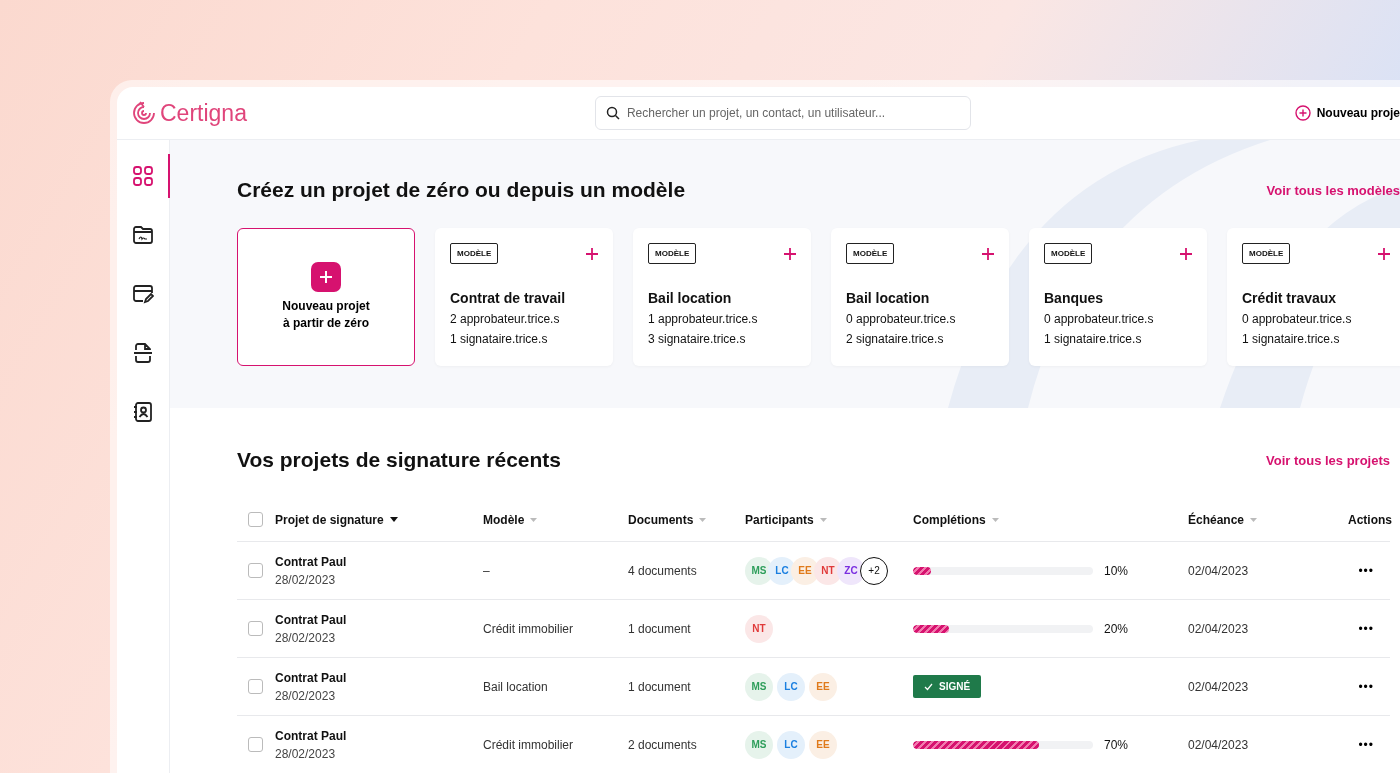 This screenshot has width=1400, height=773. I want to click on column-header: Documents, so click(686, 519).